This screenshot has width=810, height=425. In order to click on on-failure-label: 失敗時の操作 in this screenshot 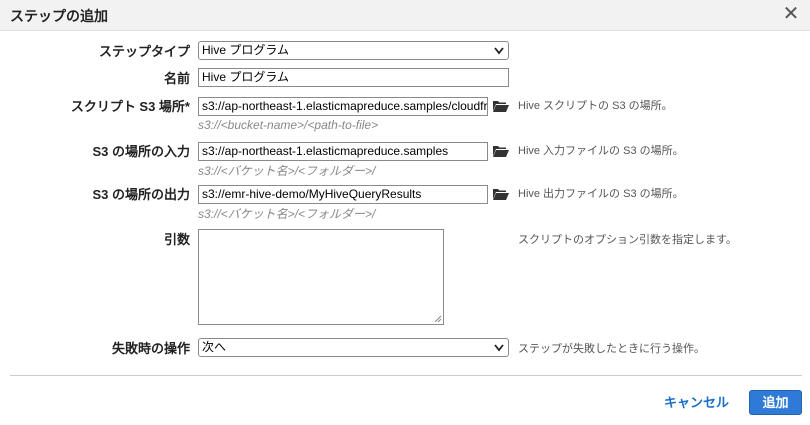, I will do `click(150, 348)`.